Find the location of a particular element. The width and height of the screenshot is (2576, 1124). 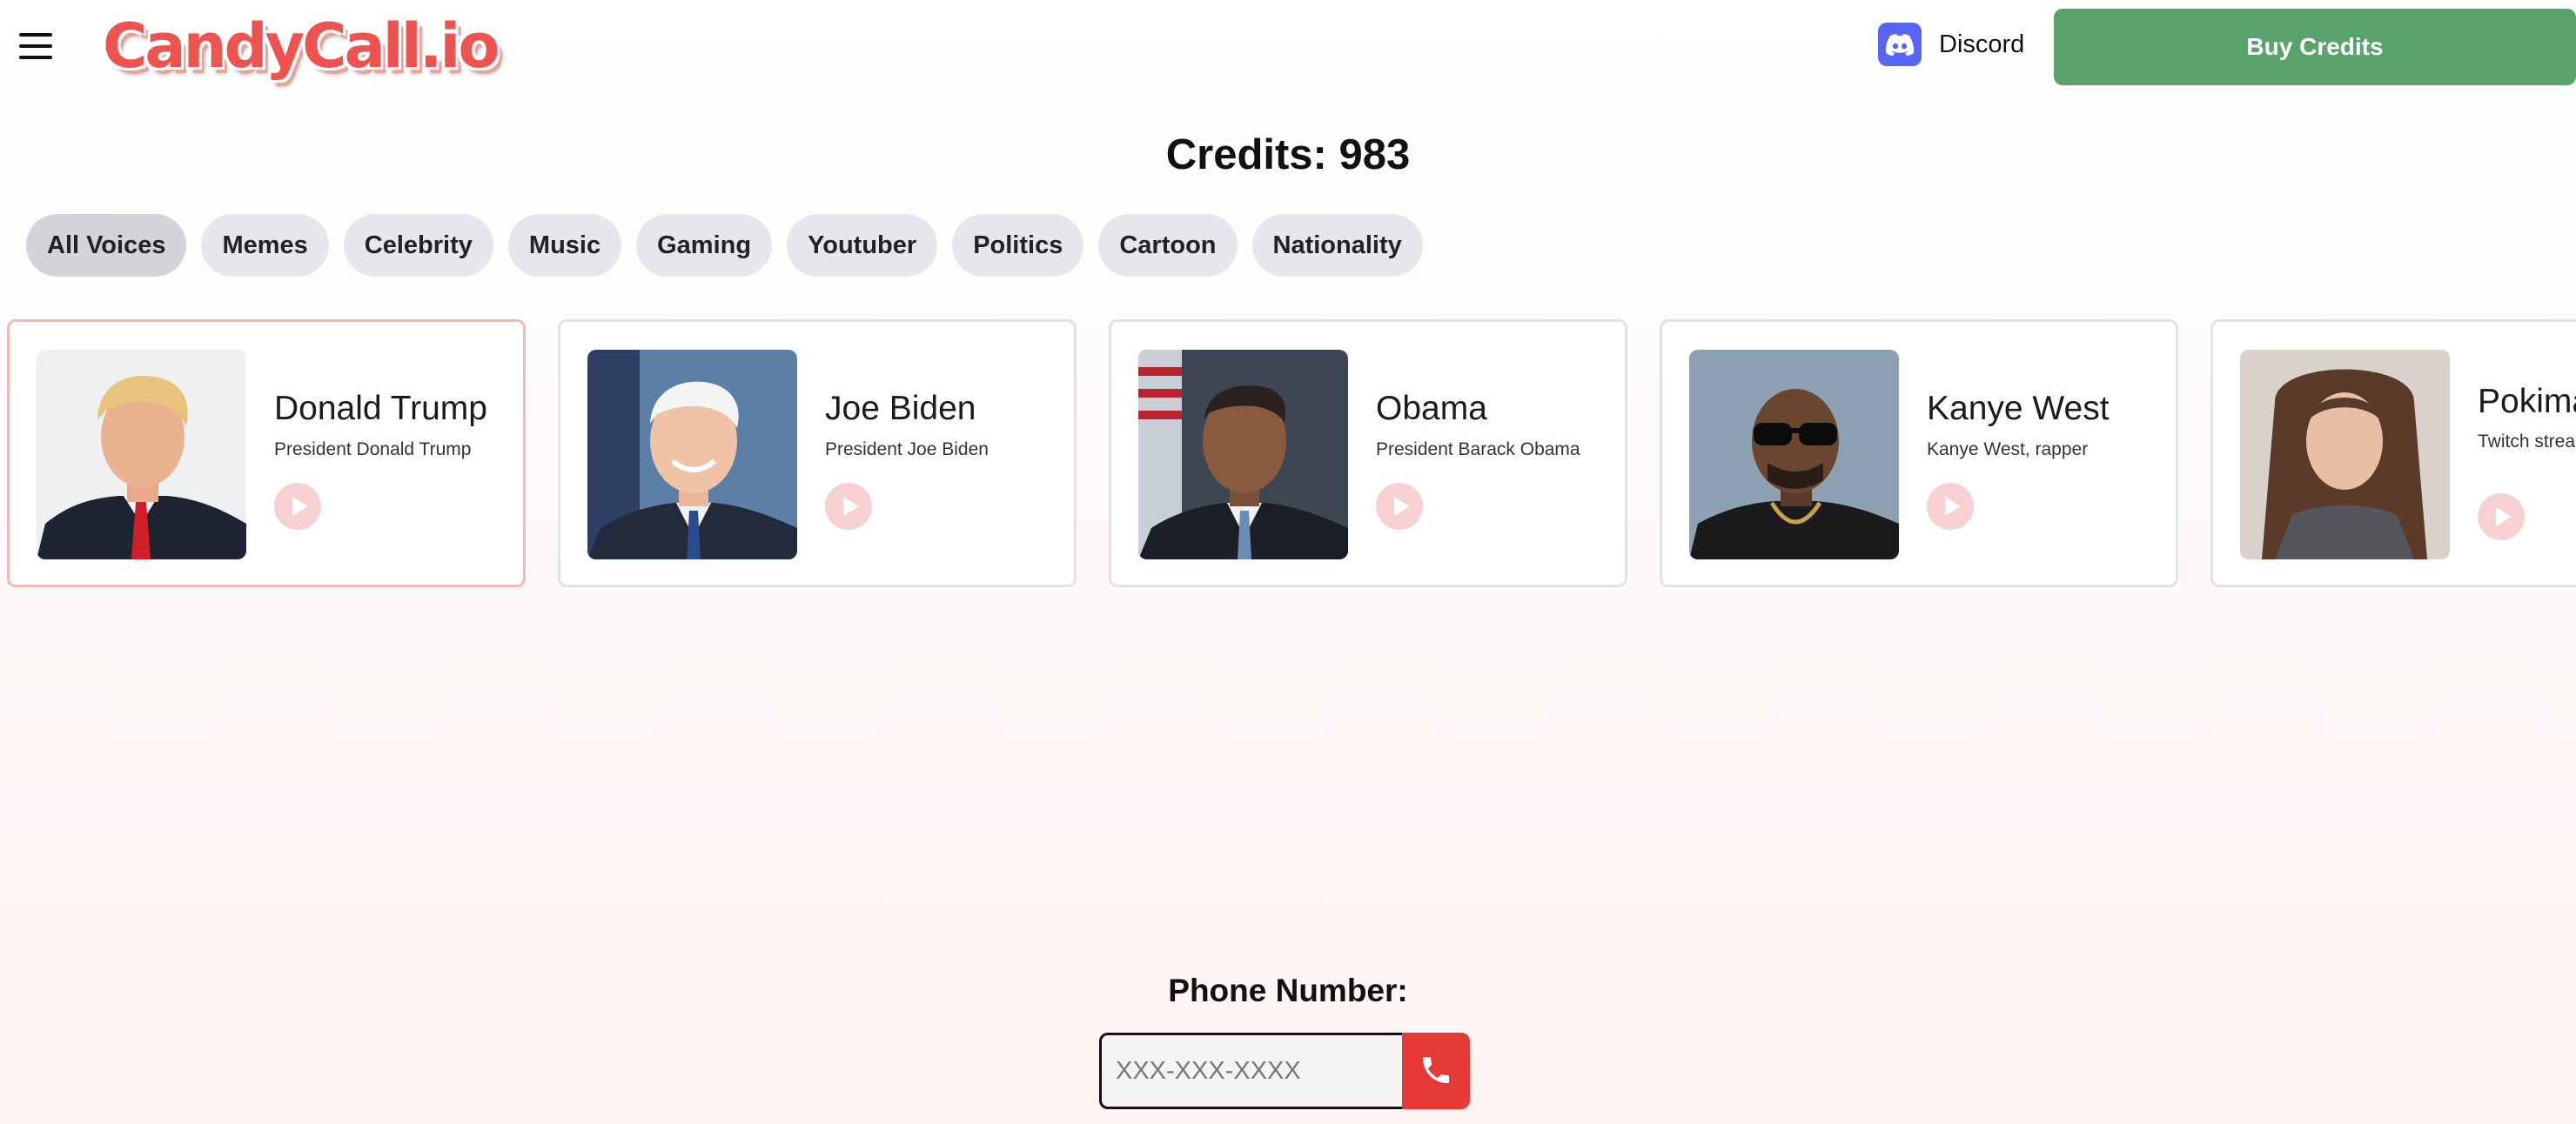

phone-number-label: Phone Number: is located at coordinates (1288, 990).